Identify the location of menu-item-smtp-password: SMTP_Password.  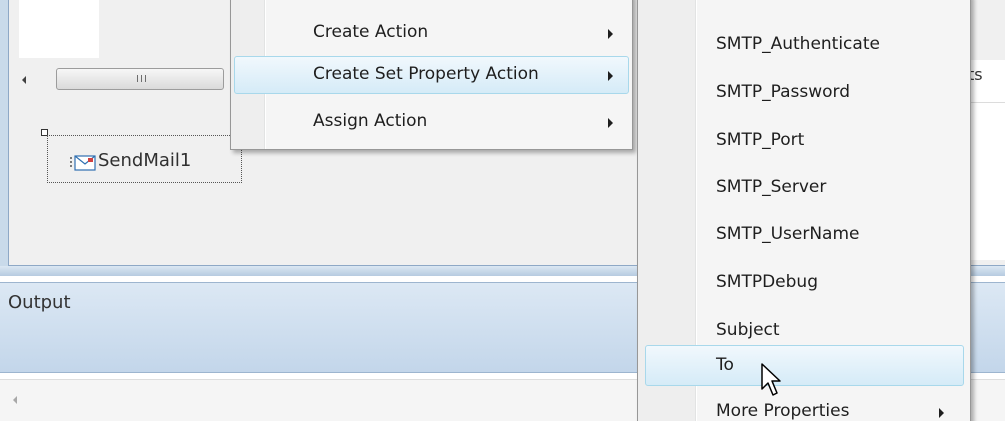
(804, 93).